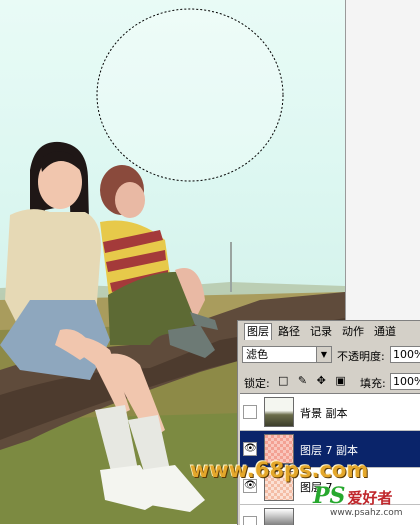  Describe the element at coordinates (257, 383) in the screenshot. I see `lock-label: 锁定:` at that location.